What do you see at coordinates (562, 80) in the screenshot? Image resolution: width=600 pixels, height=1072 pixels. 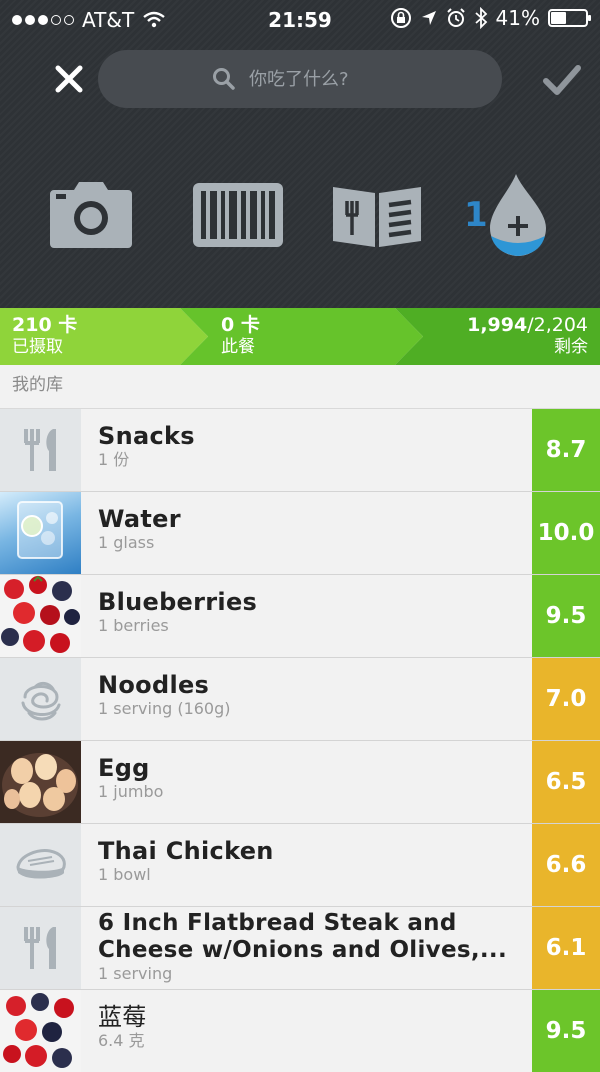 I see `confirm-check-button` at bounding box center [562, 80].